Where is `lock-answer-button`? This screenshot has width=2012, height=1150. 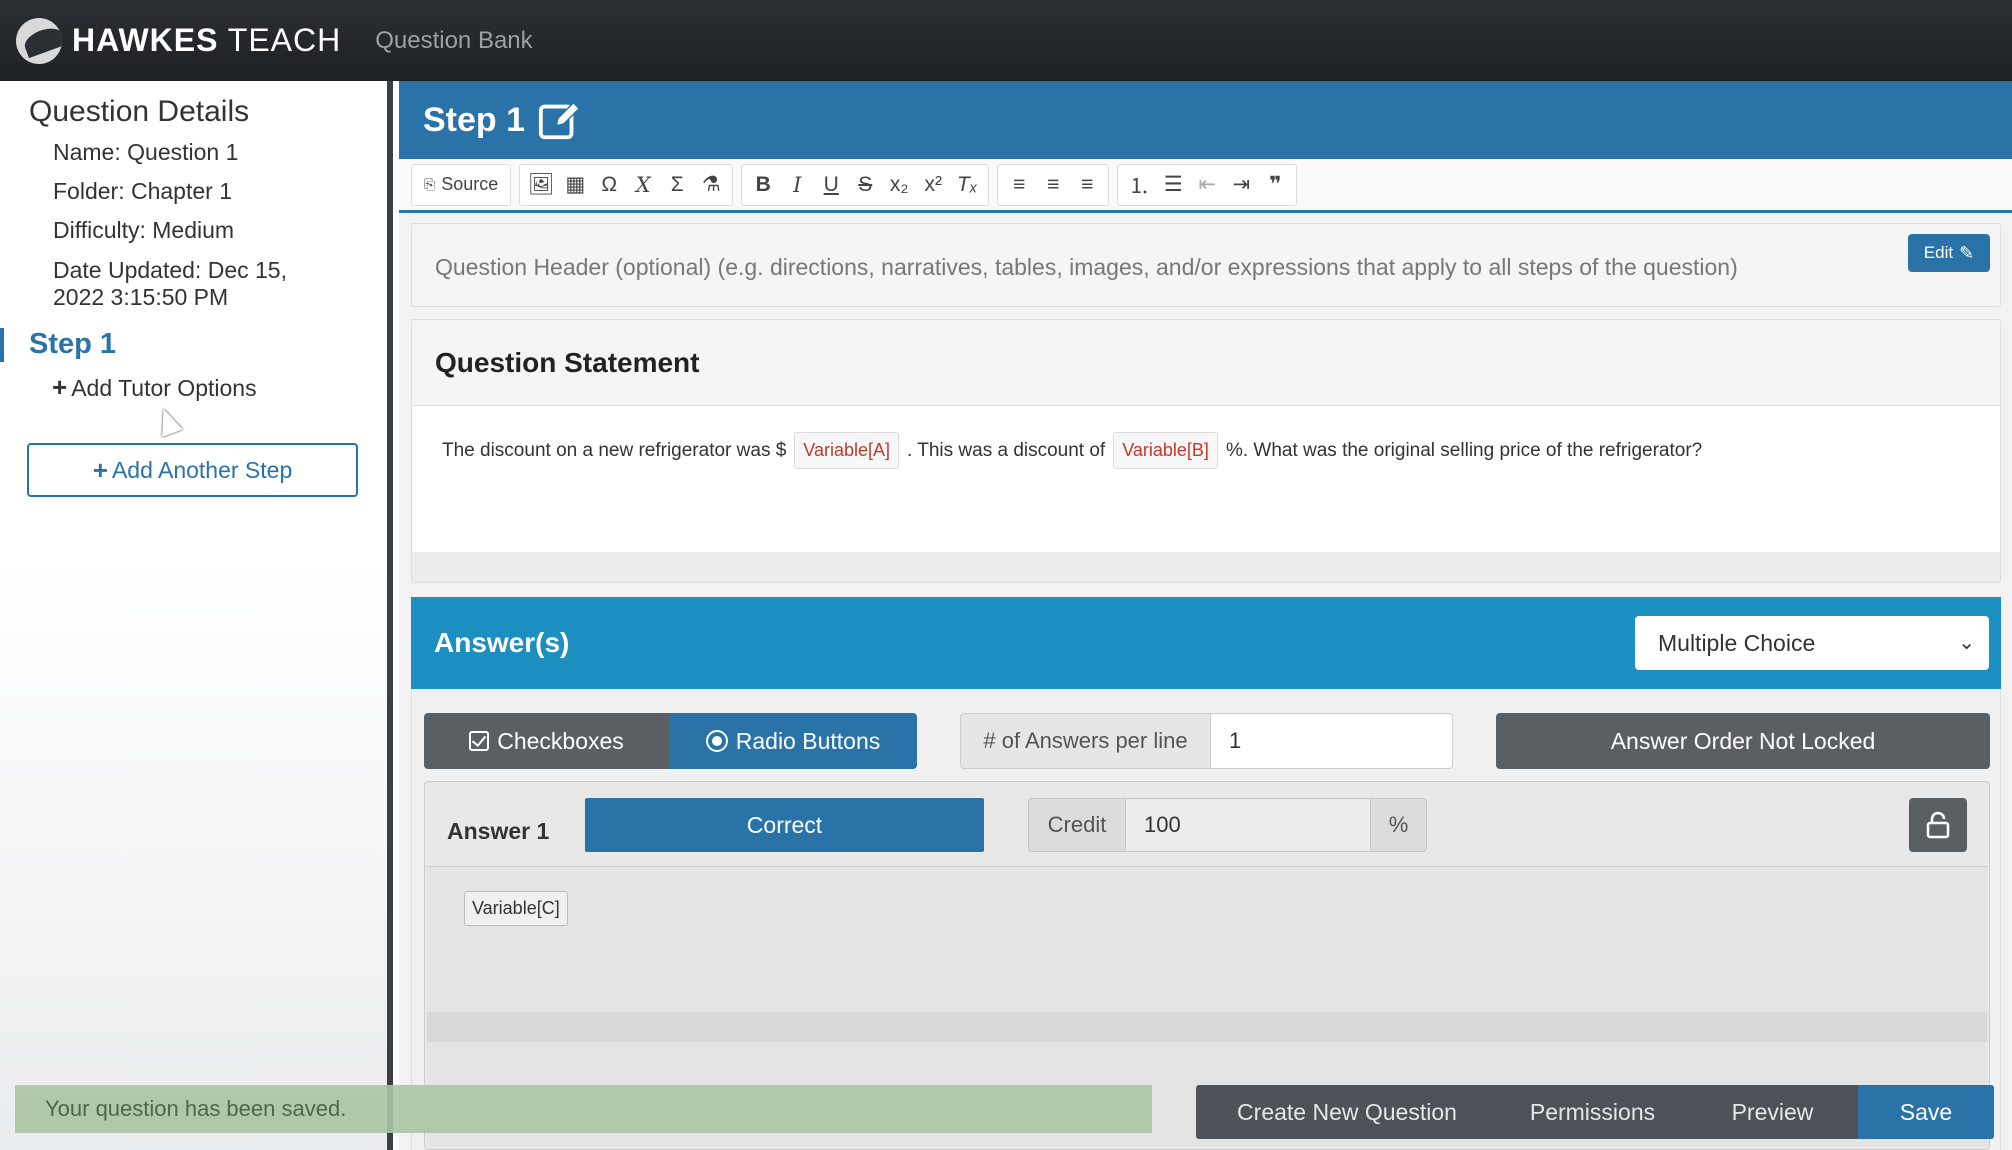
lock-answer-button is located at coordinates (1938, 825).